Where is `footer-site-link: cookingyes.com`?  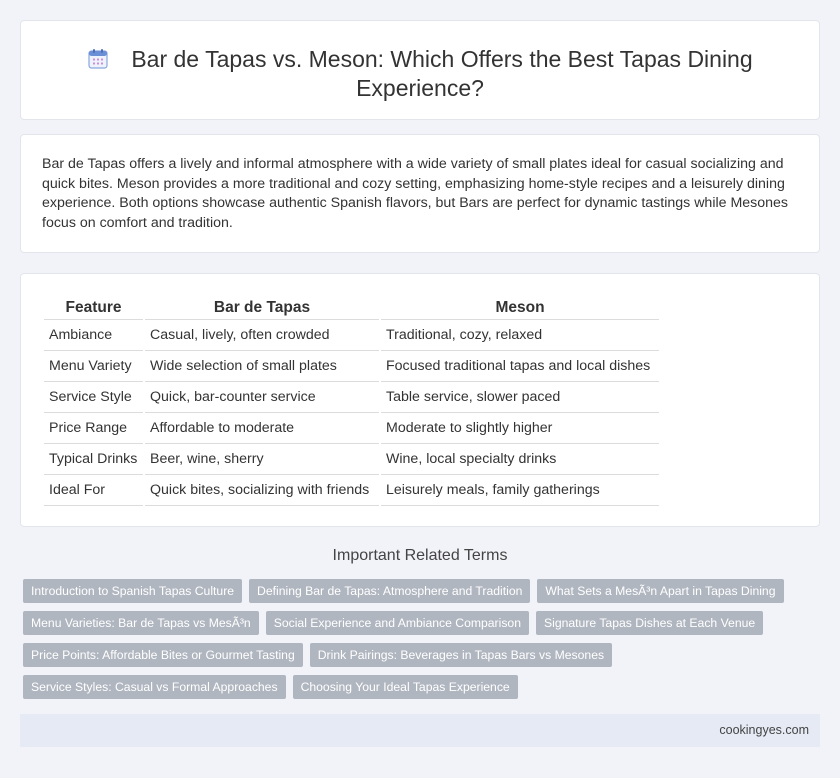
footer-site-link: cookingyes.com is located at coordinates (764, 730).